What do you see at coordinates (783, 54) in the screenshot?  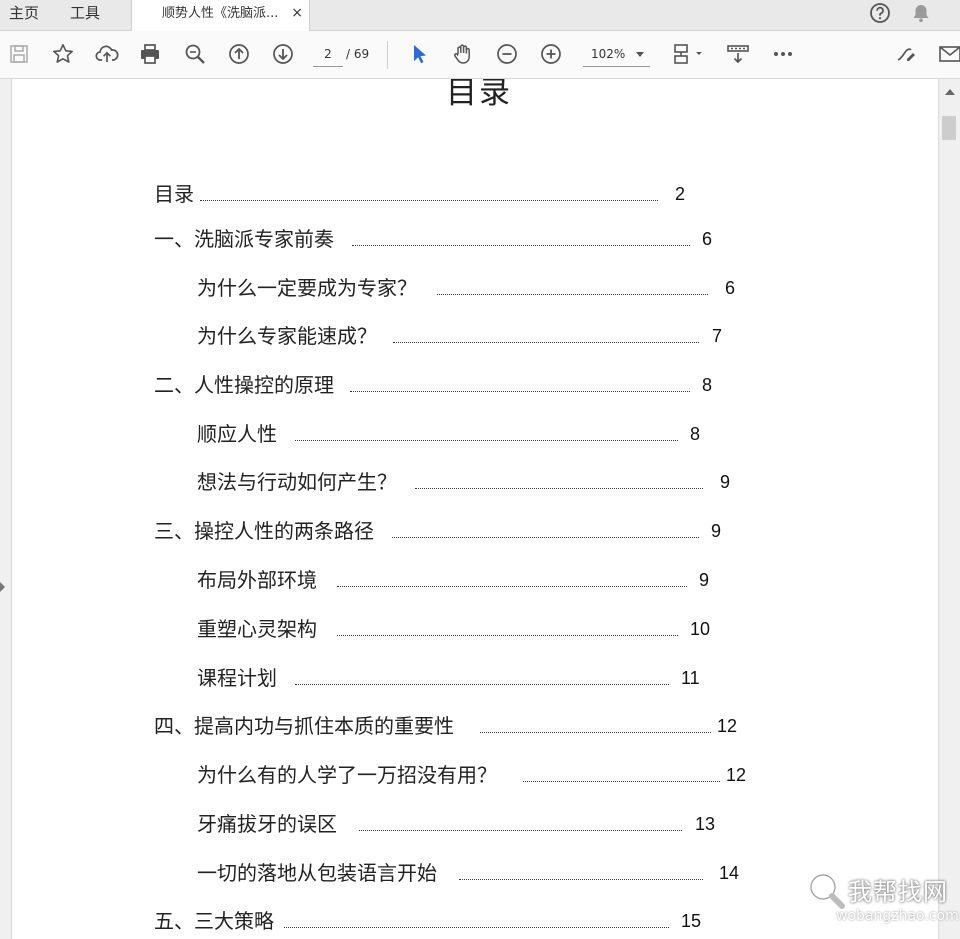 I see `more-icon` at bounding box center [783, 54].